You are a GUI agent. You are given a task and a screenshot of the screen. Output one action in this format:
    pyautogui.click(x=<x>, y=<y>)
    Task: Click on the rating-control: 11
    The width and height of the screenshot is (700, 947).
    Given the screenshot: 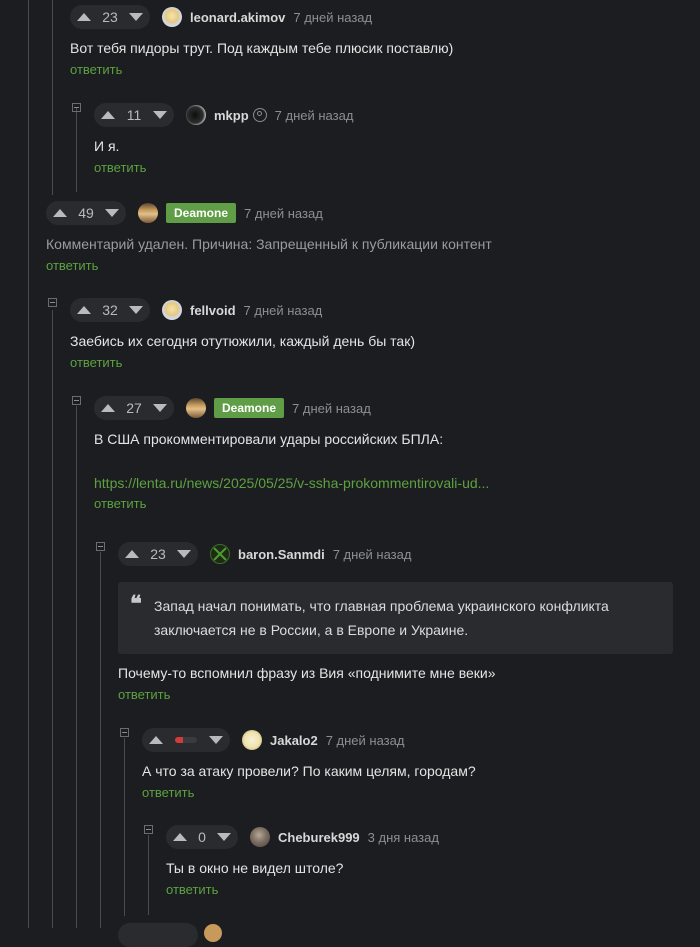 What is the action you would take?
    pyautogui.click(x=134, y=115)
    